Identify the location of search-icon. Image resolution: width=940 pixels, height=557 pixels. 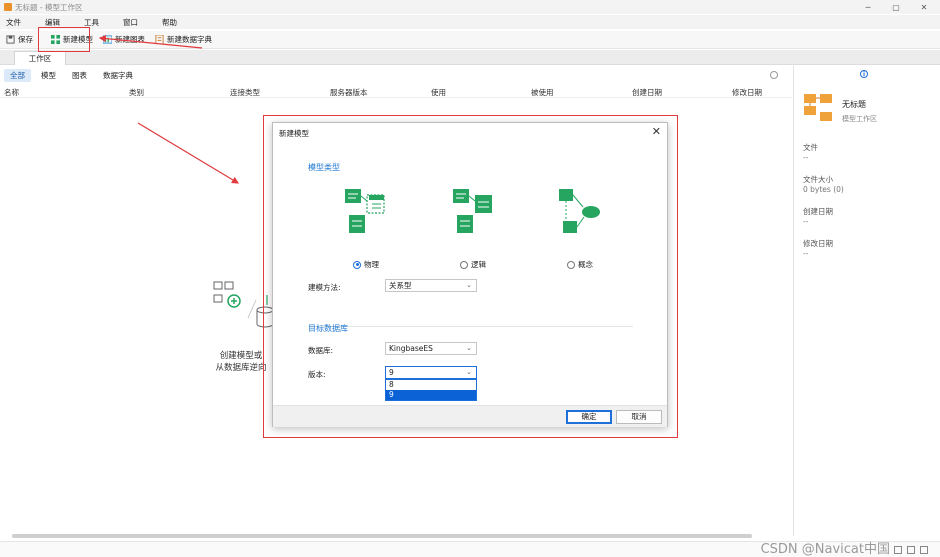
(774, 75).